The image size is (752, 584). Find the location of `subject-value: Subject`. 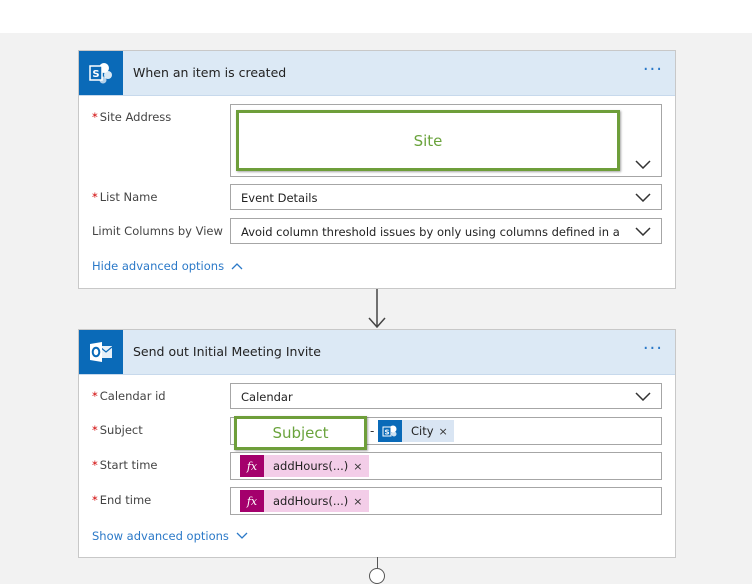

subject-value: Subject is located at coordinates (300, 433).